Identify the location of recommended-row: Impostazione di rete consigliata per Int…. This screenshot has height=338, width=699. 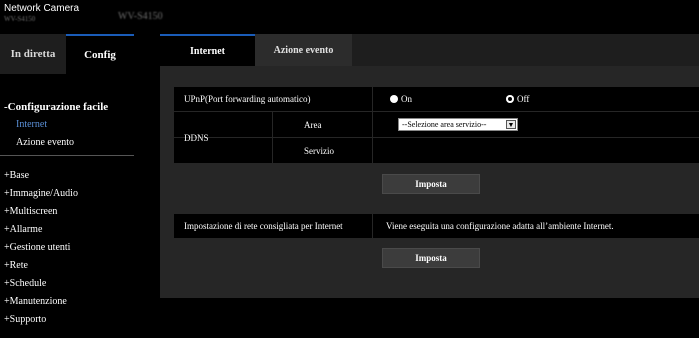
(436, 226).